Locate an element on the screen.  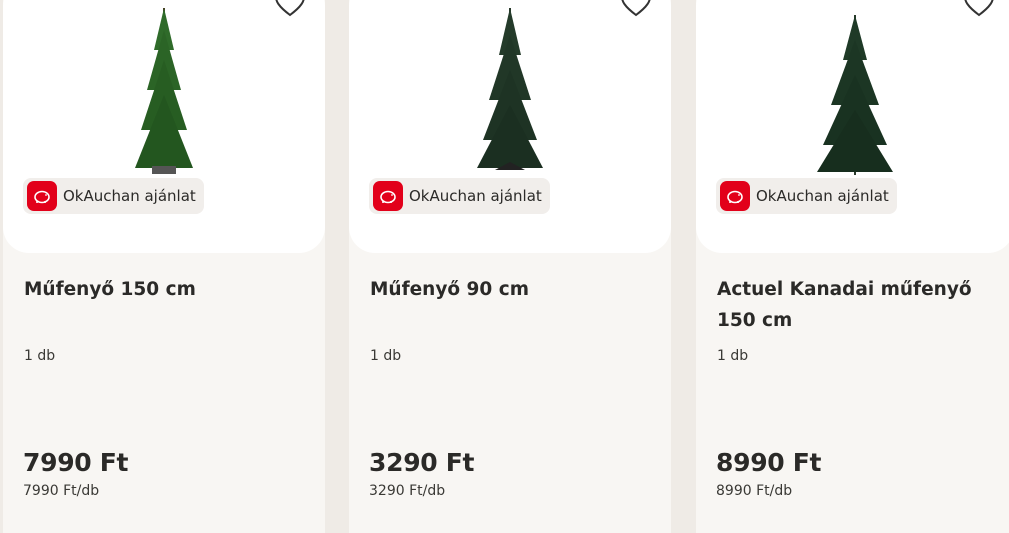
product-unit-price: 7990 Ft/db is located at coordinates (61, 491).